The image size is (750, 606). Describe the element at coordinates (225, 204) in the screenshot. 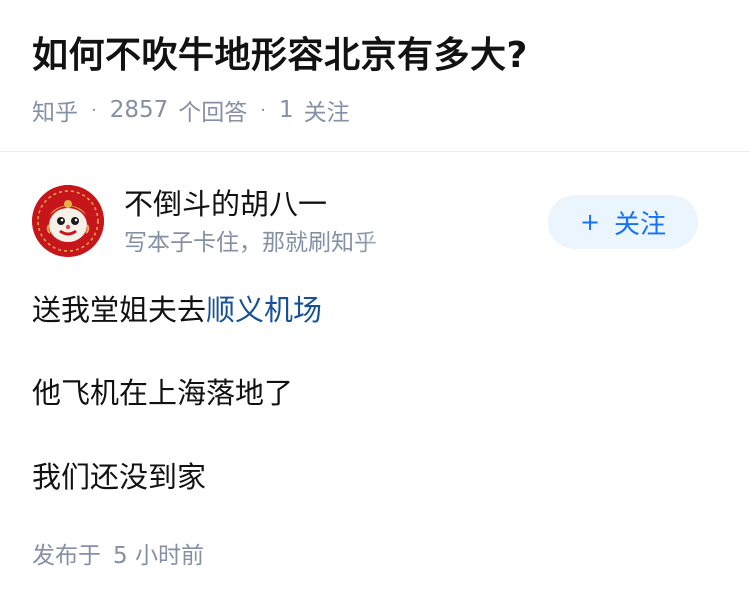

I see `author-name: 不倒斗的胡八一` at that location.